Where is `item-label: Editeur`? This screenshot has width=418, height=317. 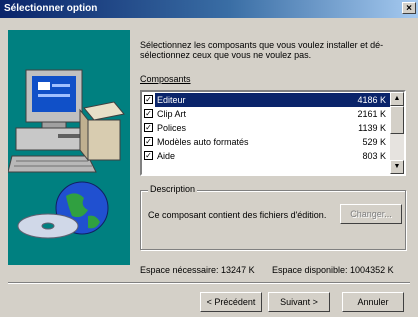 item-label: Editeur is located at coordinates (171, 100).